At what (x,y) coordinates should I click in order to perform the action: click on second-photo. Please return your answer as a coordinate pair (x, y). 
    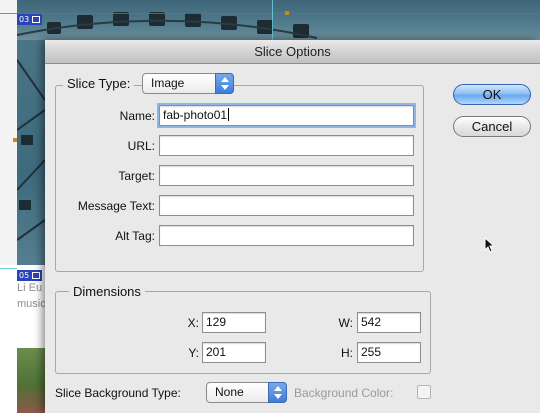
    Looking at the image, I should click on (31, 380).